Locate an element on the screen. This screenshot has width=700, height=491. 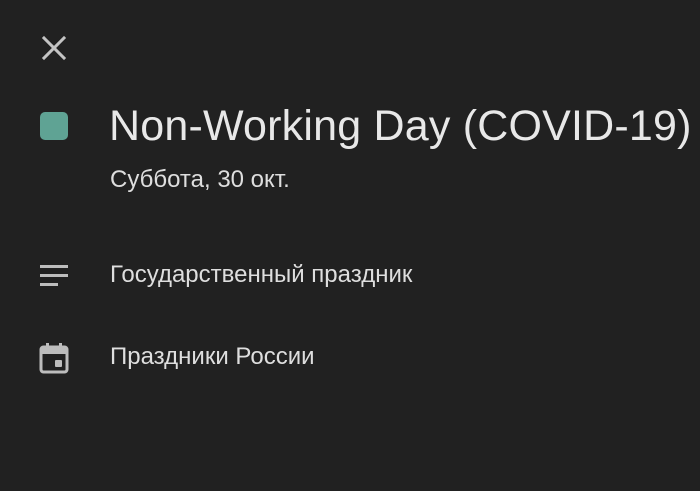
calendar-row: Праздники России is located at coordinates (350, 357).